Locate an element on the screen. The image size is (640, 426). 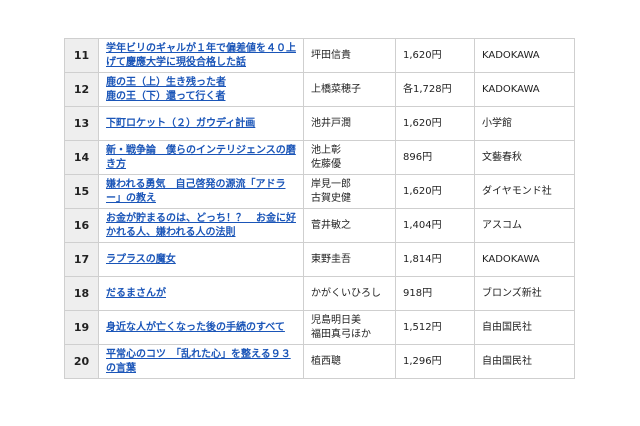
author-cell: 上橋菜穂子 is located at coordinates (349, 89).